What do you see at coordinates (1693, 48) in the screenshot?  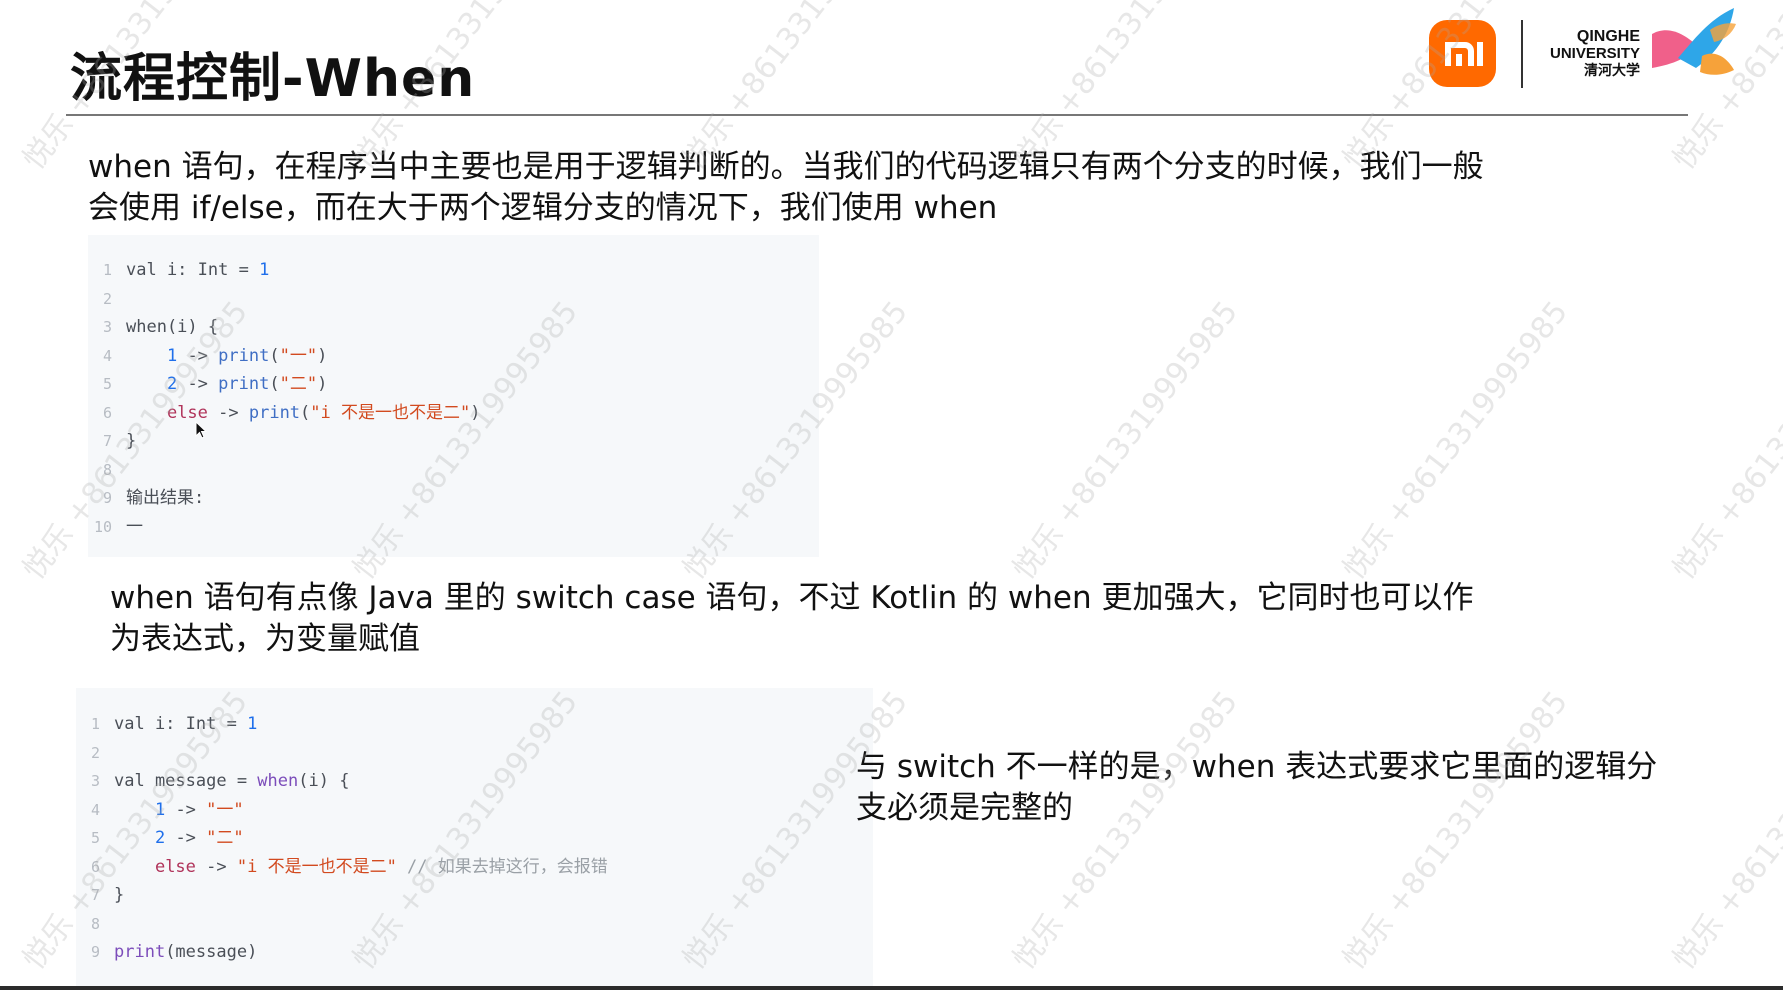 I see `university-ribbon-icon` at bounding box center [1693, 48].